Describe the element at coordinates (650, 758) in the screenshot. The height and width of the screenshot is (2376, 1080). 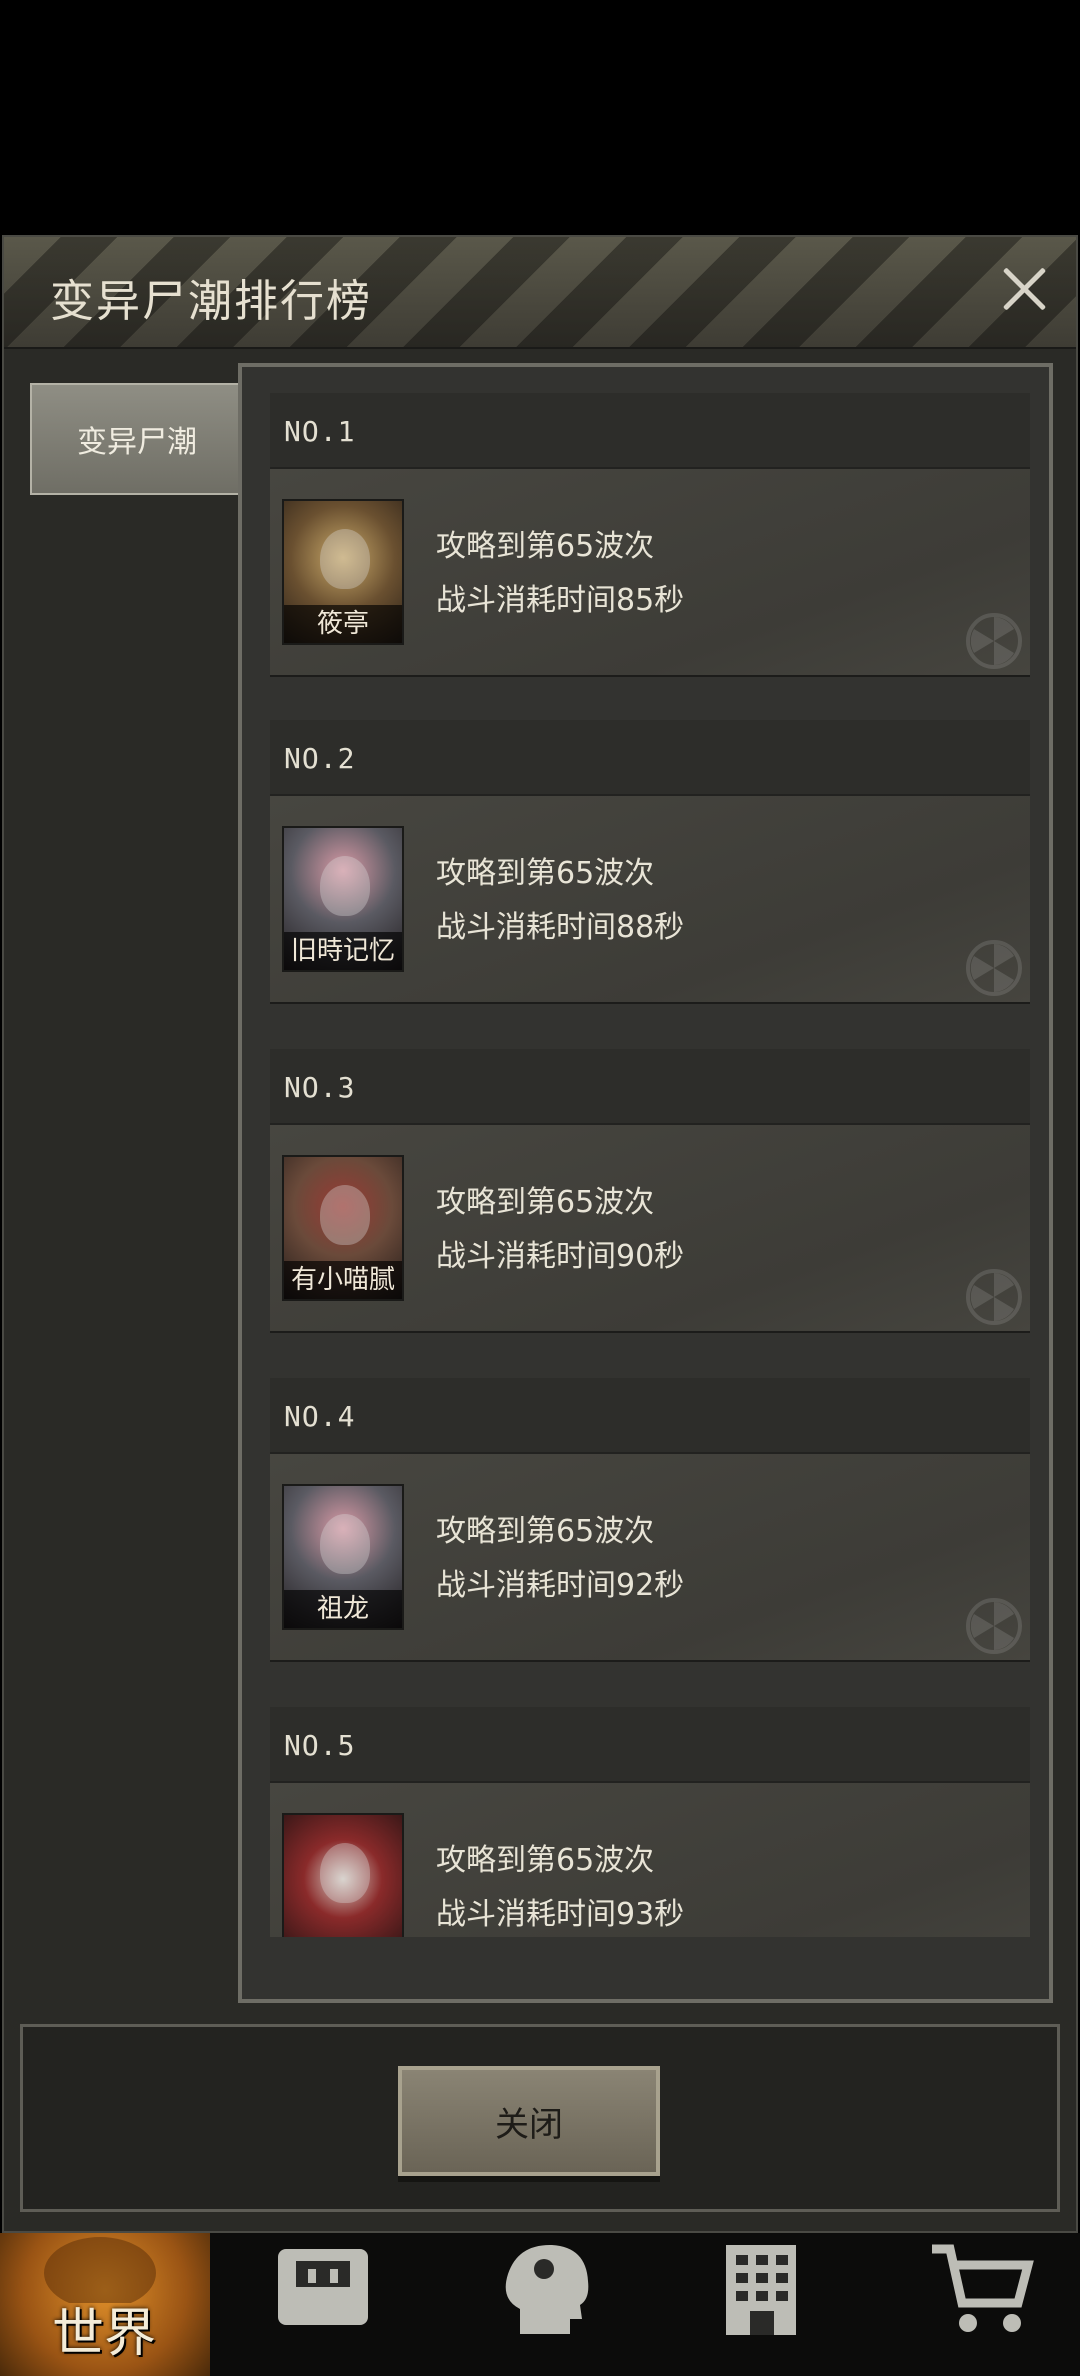
I see `rank-header: NO.2` at that location.